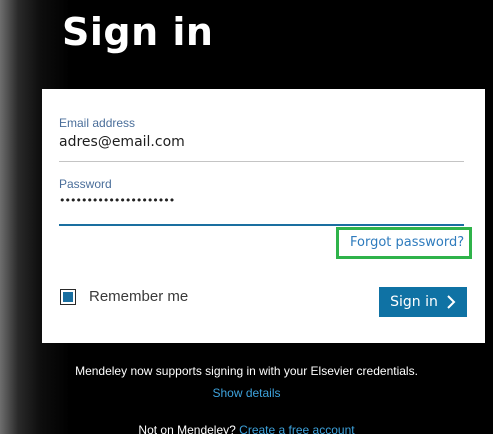  What do you see at coordinates (122, 142) in the screenshot?
I see `email-field: adres@email.com` at bounding box center [122, 142].